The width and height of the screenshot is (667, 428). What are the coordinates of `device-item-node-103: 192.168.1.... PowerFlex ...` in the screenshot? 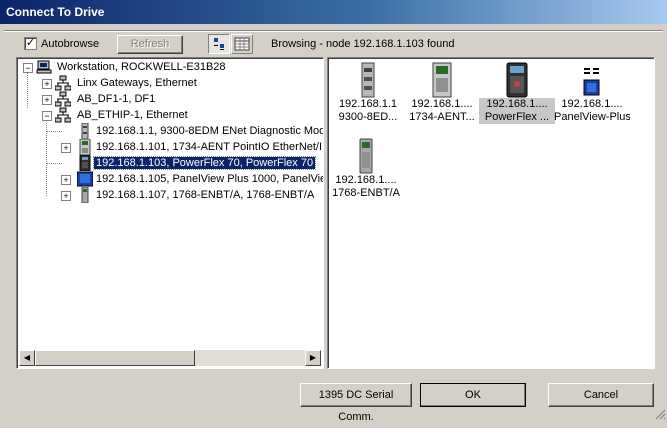 It's located at (517, 93).